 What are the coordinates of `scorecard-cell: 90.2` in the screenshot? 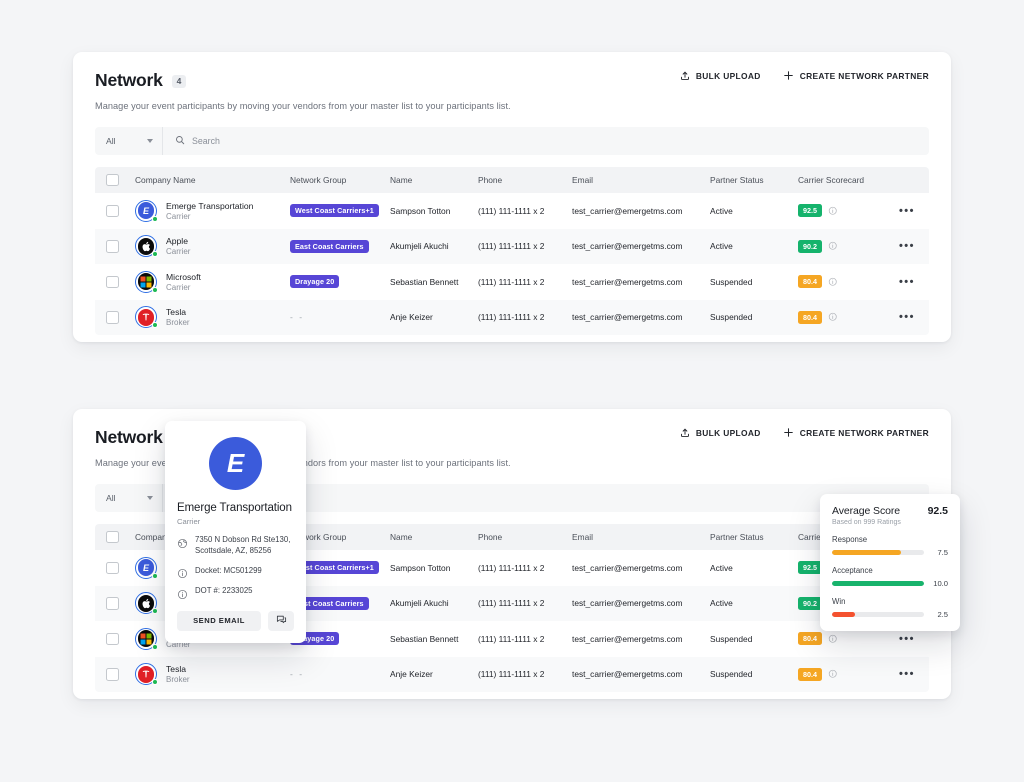 It's located at (843, 246).